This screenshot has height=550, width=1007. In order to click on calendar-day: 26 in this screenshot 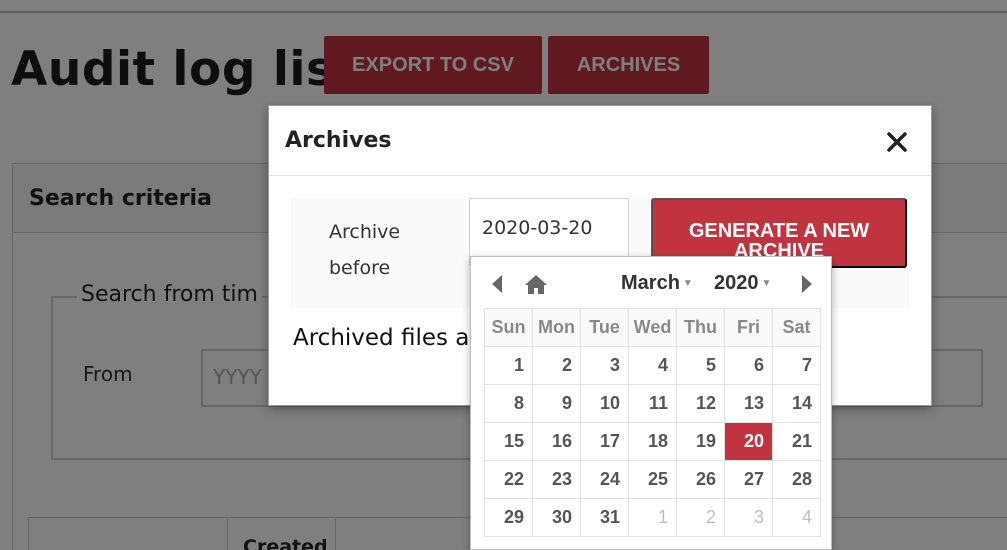, I will do `click(700, 479)`.